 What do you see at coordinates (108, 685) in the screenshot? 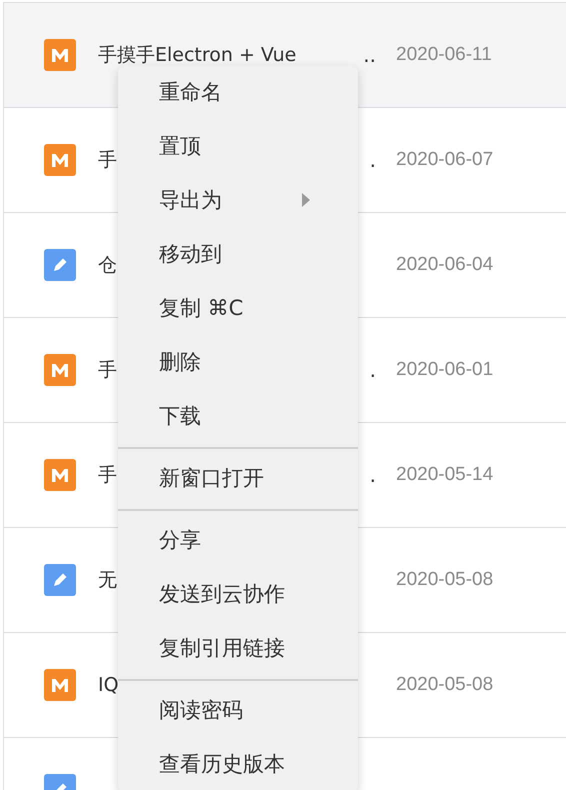
I see `note-title: IQ` at bounding box center [108, 685].